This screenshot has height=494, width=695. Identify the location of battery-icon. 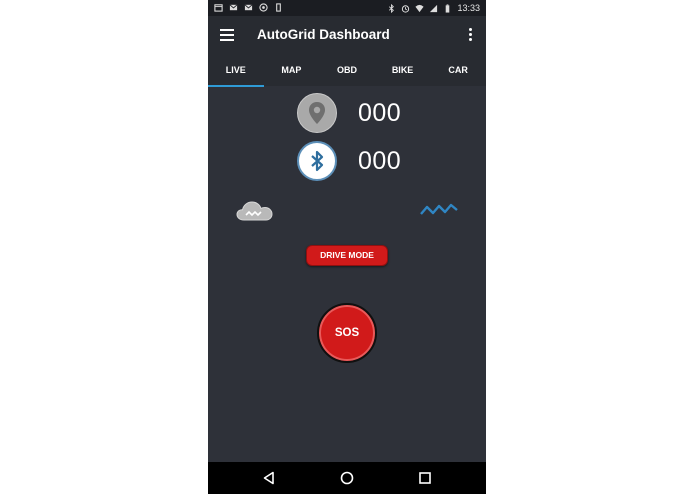
(448, 8).